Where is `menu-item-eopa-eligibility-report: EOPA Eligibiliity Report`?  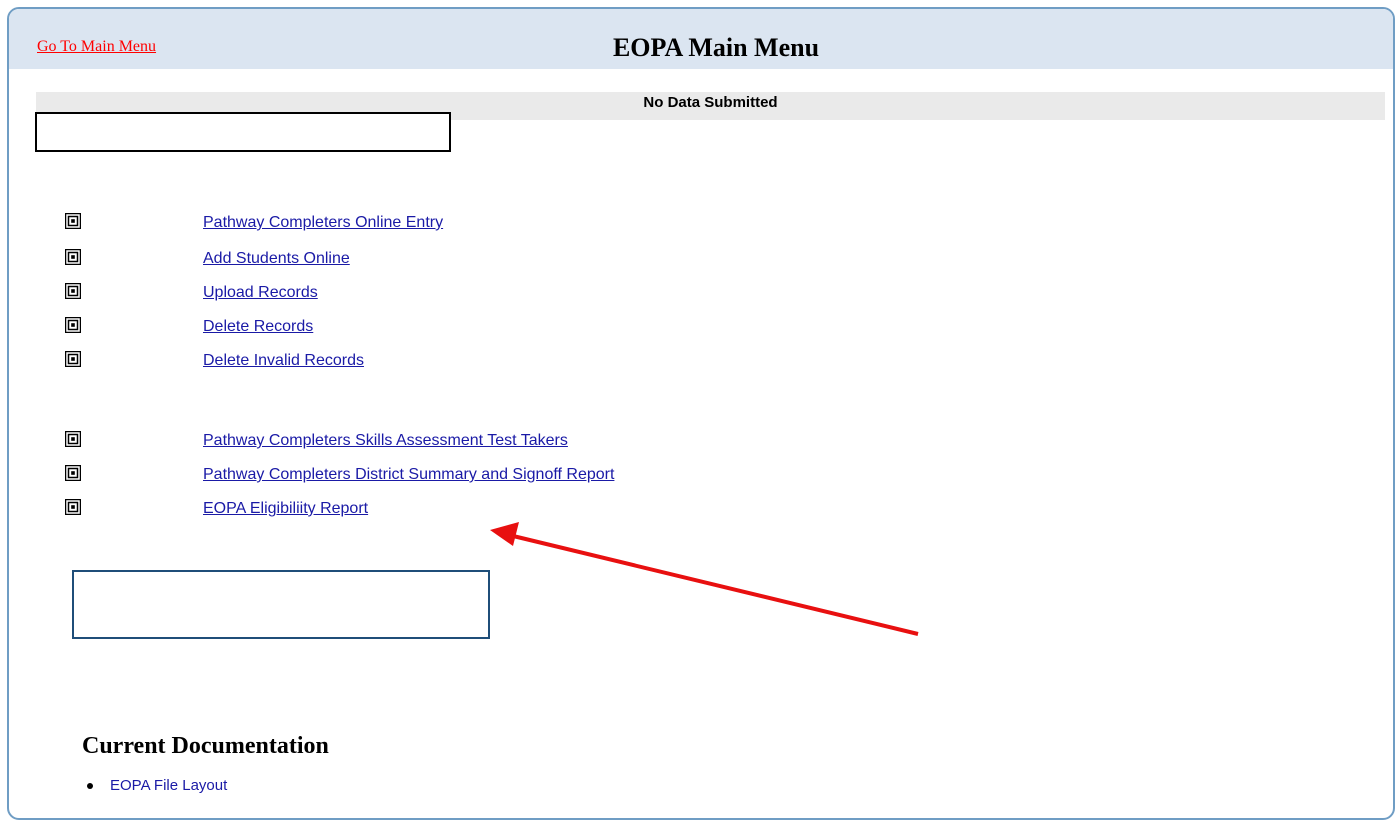
menu-item-eopa-eligibility-report: EOPA Eligibiliity Report is located at coordinates (459, 511).